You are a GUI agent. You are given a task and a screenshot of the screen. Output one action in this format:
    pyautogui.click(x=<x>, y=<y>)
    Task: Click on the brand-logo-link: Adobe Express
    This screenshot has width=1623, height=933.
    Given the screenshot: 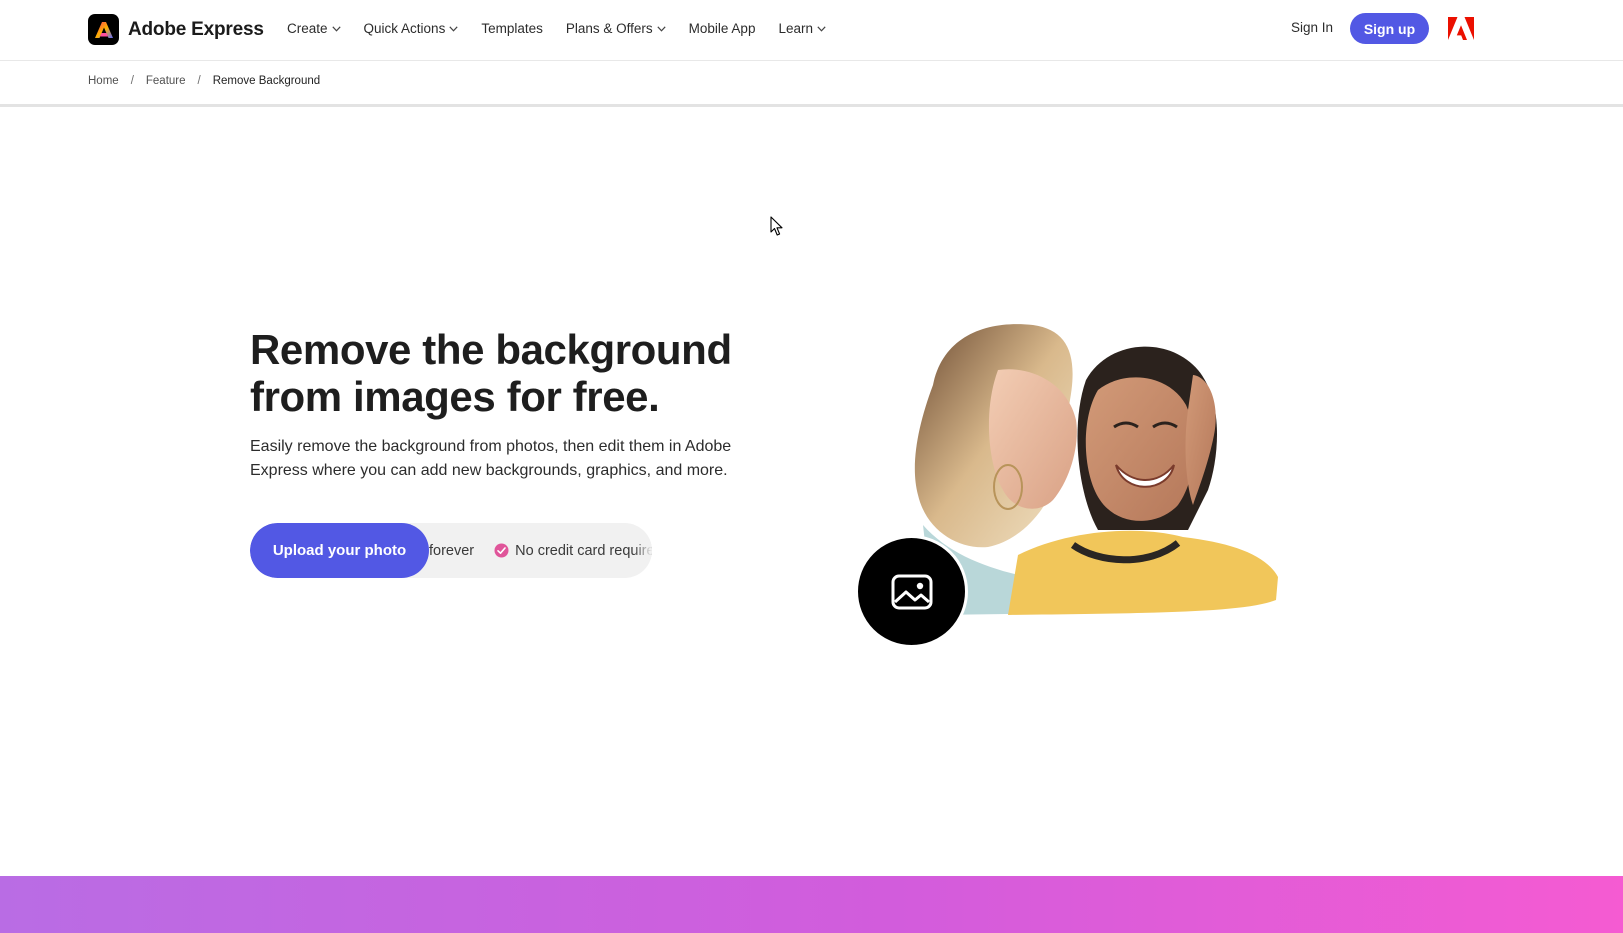 What is the action you would take?
    pyautogui.click(x=176, y=29)
    